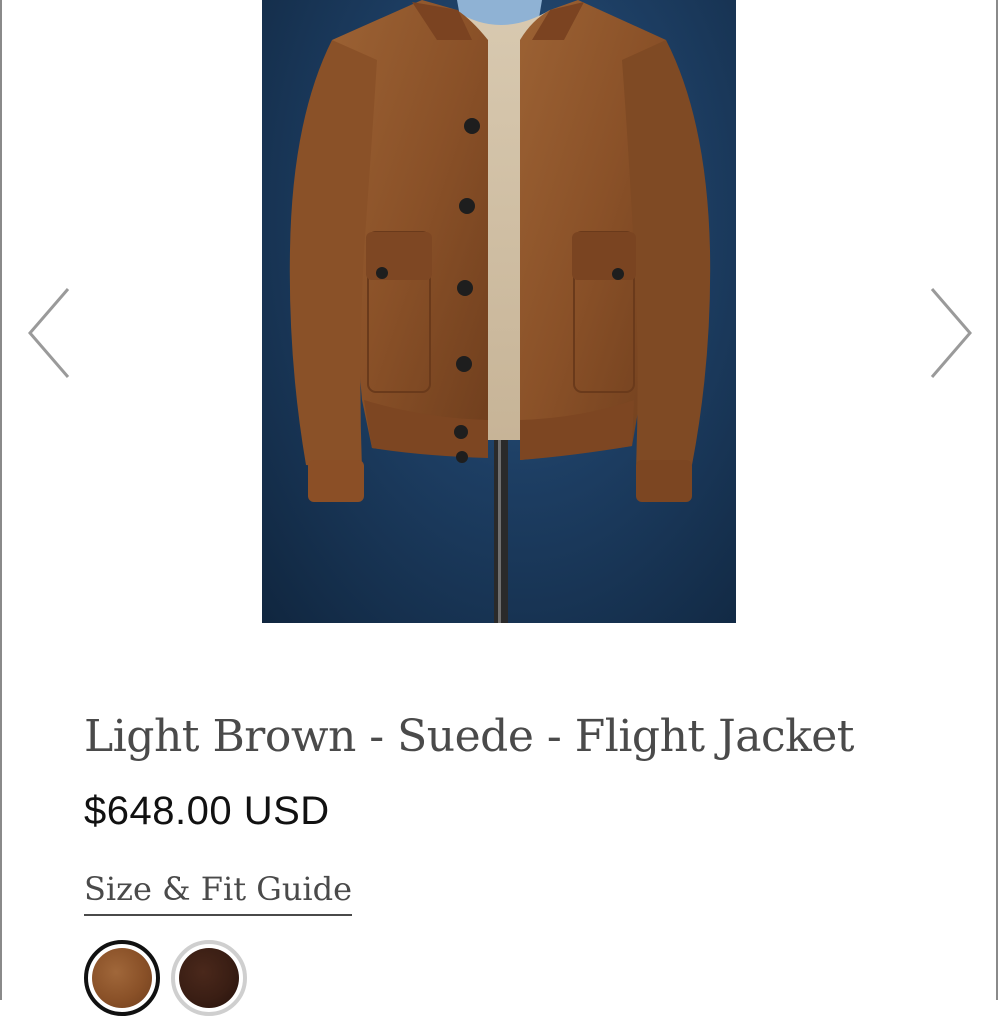  Describe the element at coordinates (953, 335) in the screenshot. I see `chevron-right-icon` at that location.